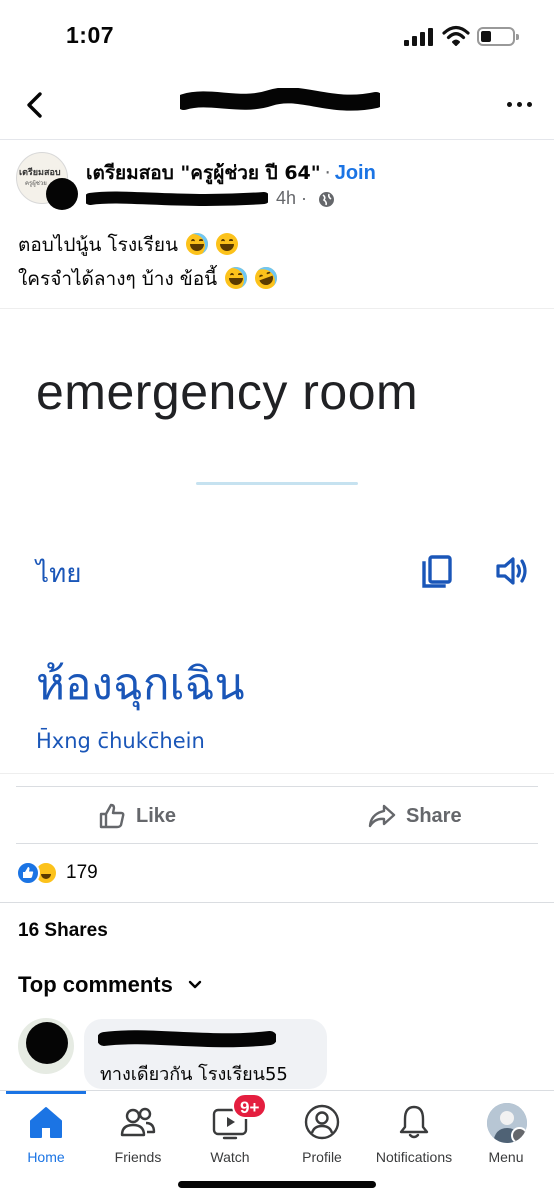 This screenshot has width=554, height=1200. Describe the element at coordinates (177, 199) in the screenshot. I see `redacted-author-name` at that location.